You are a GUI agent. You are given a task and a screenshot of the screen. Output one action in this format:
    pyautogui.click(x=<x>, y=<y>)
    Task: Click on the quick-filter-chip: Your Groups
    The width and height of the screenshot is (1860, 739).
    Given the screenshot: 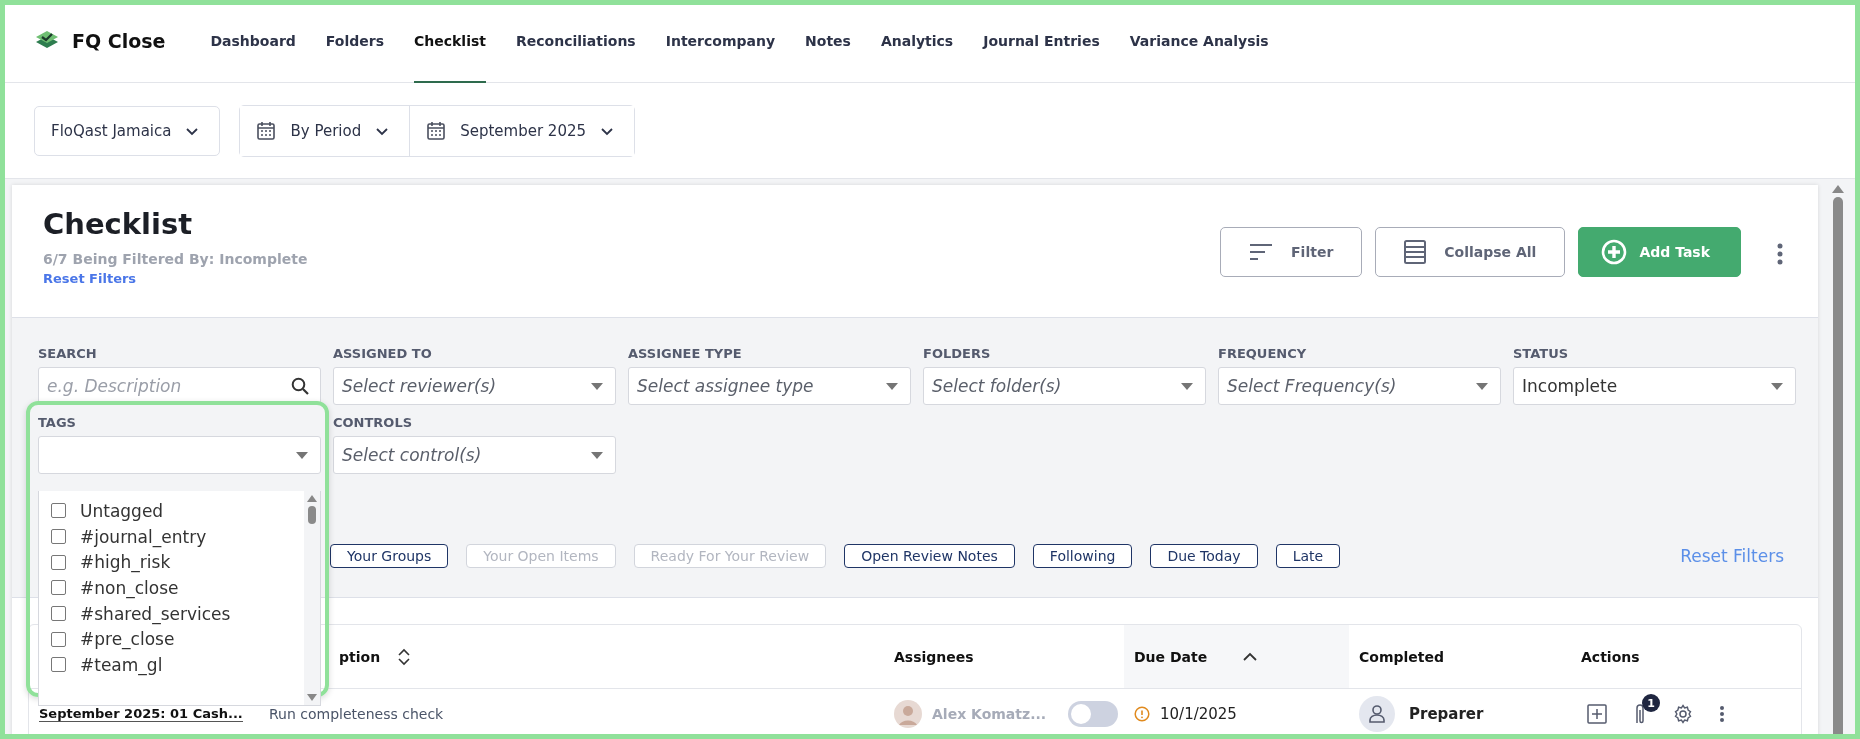 What is the action you would take?
    pyautogui.click(x=389, y=556)
    